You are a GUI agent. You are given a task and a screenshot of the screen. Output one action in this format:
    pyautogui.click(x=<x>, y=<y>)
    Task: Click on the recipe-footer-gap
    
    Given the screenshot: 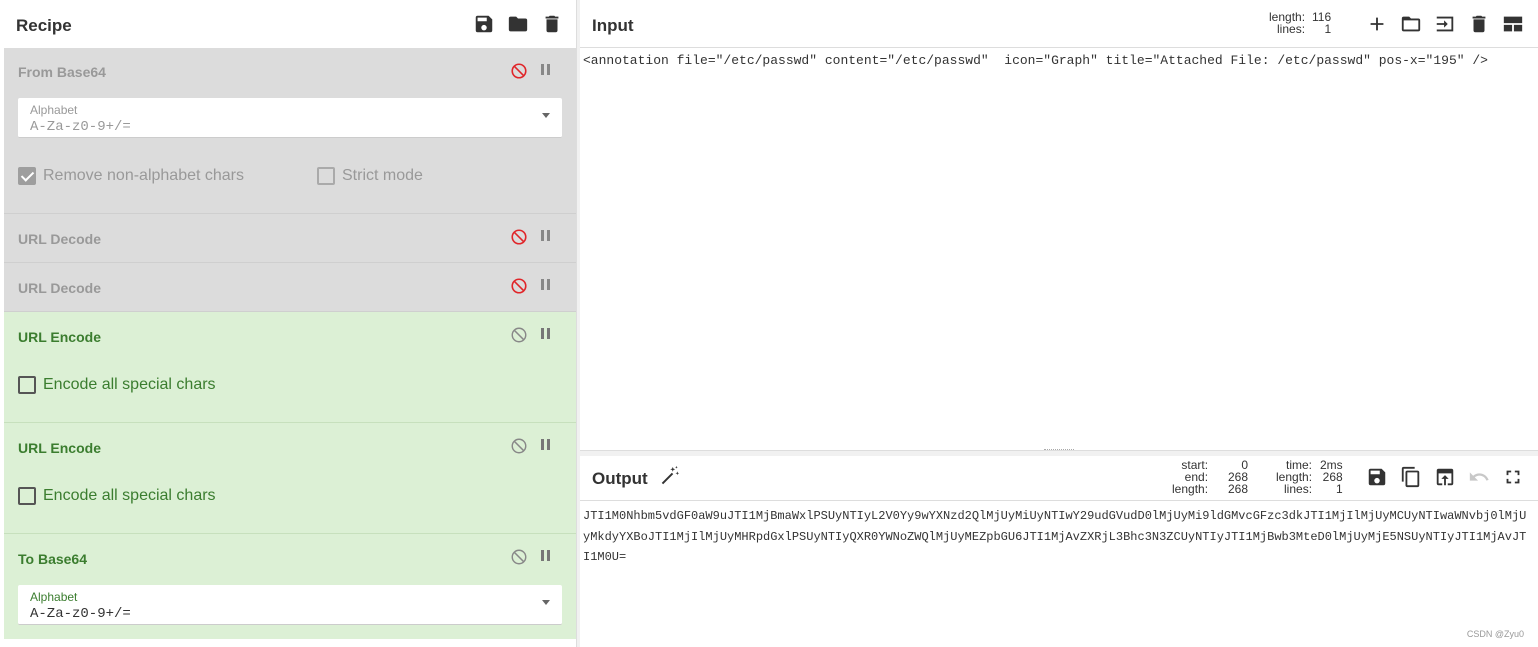 What is the action you would take?
    pyautogui.click(x=290, y=643)
    